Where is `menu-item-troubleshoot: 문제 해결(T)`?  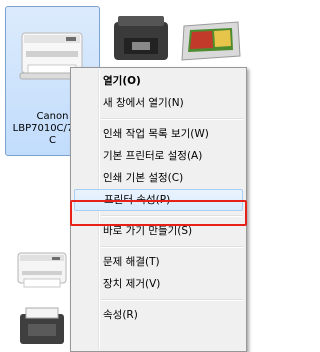 menu-item-troubleshoot: 문제 해결(T) is located at coordinates (158, 262).